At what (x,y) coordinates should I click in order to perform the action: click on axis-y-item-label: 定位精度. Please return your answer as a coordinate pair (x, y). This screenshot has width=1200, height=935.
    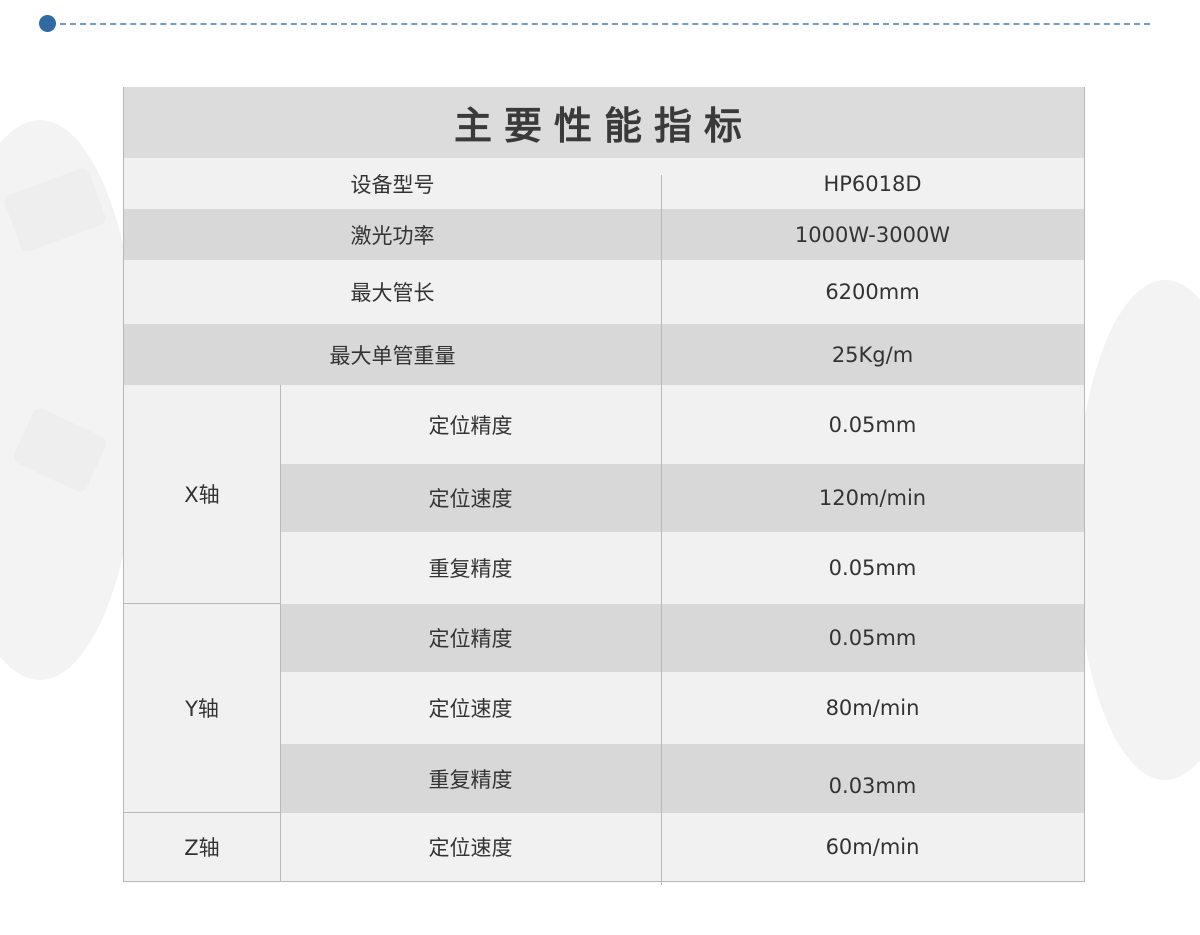
    Looking at the image, I should click on (470, 638).